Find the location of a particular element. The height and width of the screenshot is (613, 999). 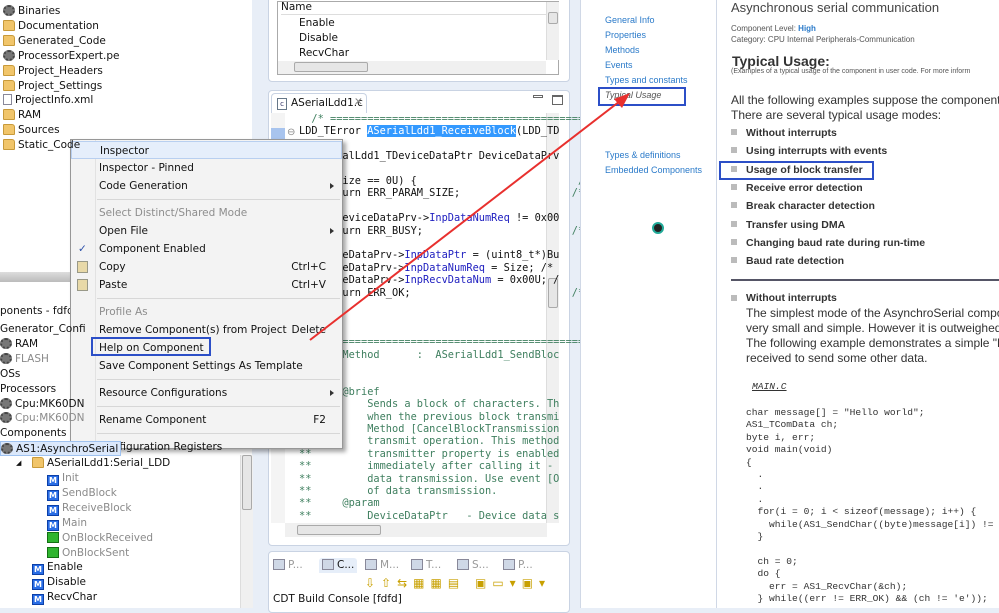

component-item: M Main is located at coordinates (67, 523).